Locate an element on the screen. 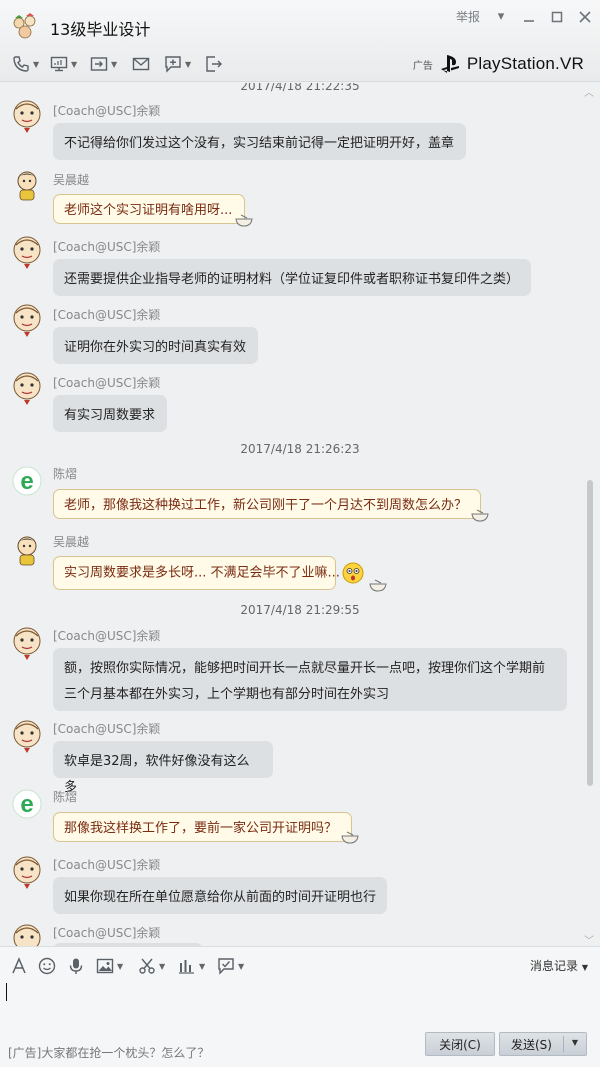 The image size is (600, 1067). font-icon is located at coordinates (19, 965).